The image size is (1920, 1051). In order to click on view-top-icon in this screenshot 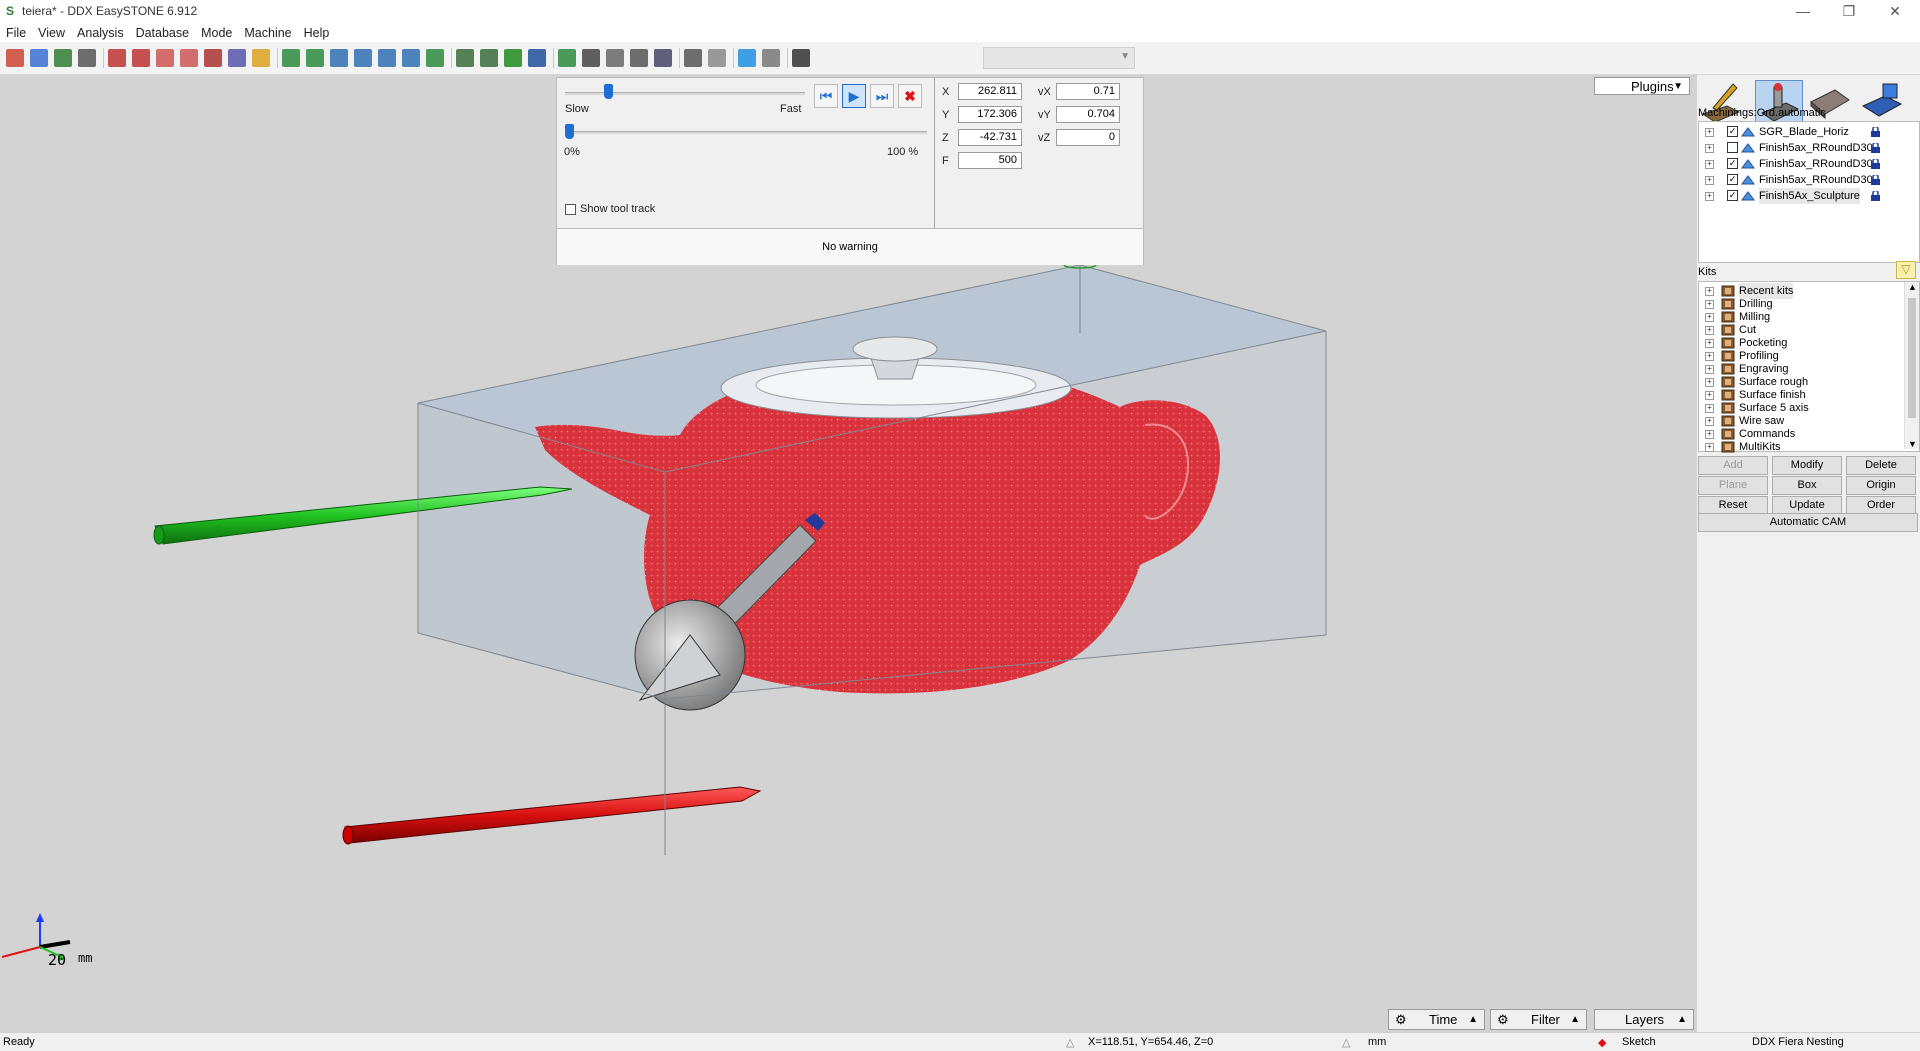, I will do `click(387, 58)`.